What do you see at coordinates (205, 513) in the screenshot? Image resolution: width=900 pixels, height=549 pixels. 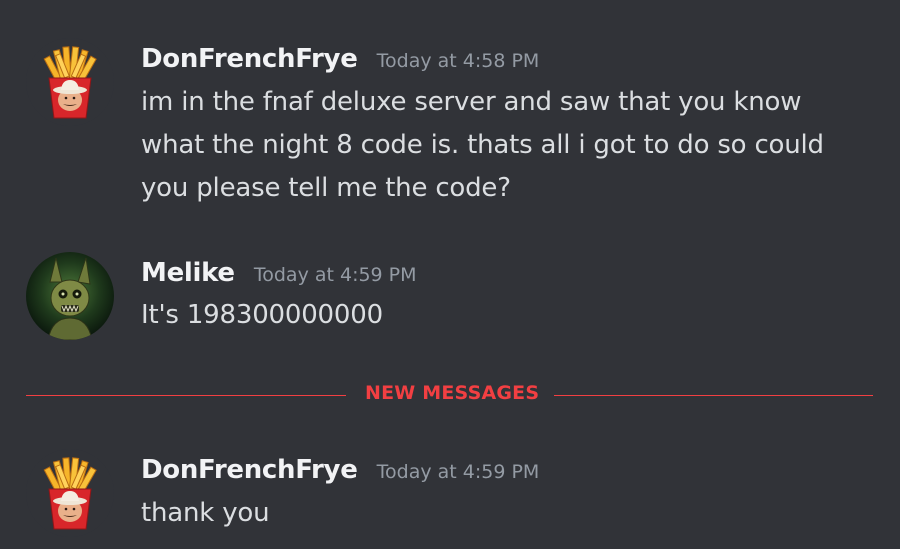 I see `message-line: thank you` at bounding box center [205, 513].